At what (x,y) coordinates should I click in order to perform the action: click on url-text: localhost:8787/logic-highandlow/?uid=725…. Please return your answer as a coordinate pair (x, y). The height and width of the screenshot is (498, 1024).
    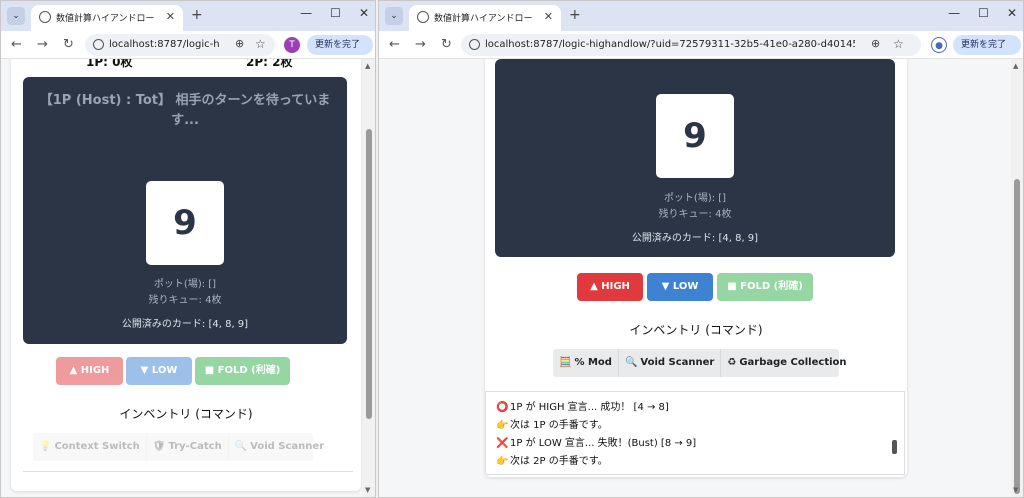
    Looking at the image, I should click on (670, 44).